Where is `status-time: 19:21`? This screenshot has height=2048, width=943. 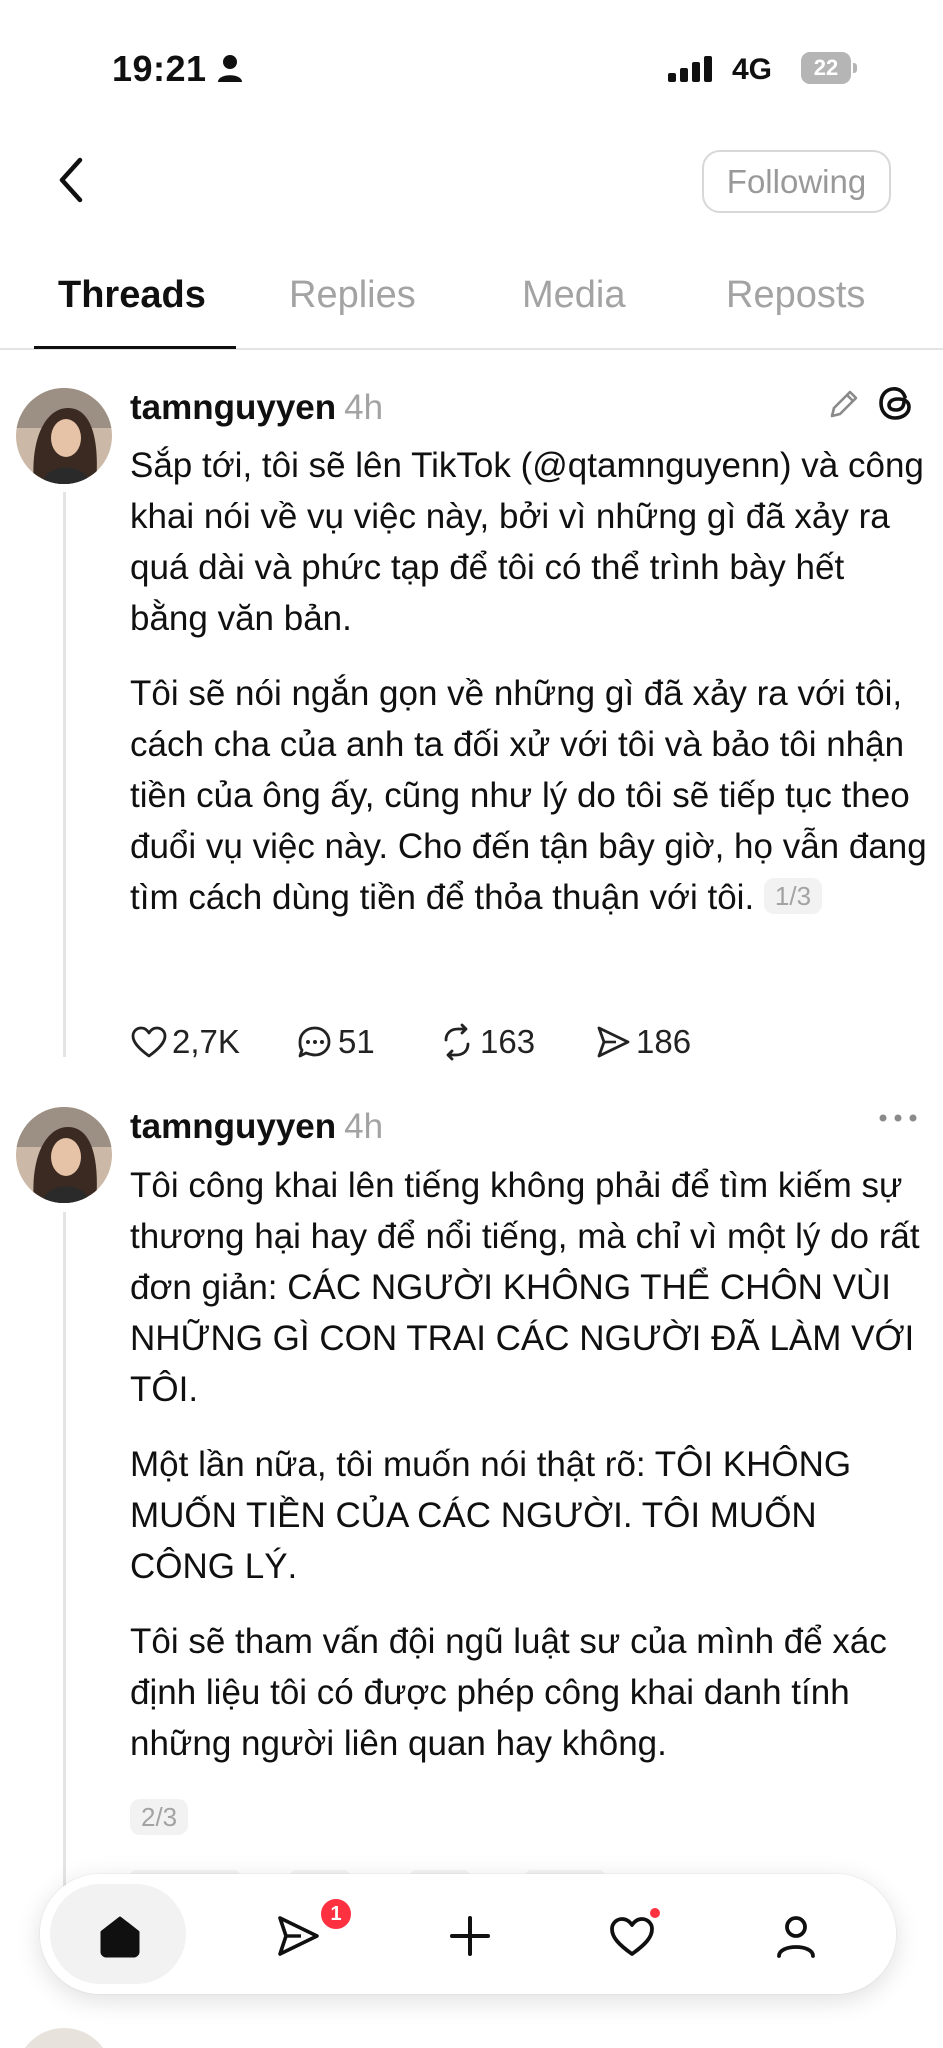
status-time: 19:21 is located at coordinates (159, 68).